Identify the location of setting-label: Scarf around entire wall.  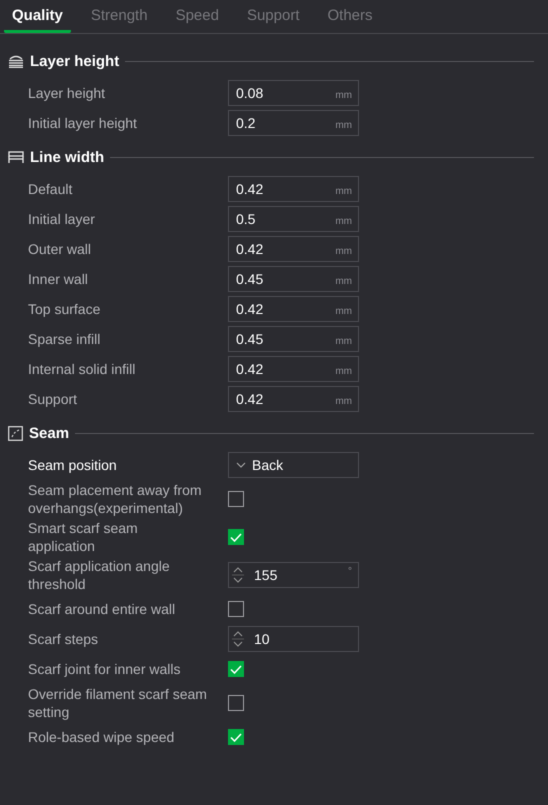
(102, 609).